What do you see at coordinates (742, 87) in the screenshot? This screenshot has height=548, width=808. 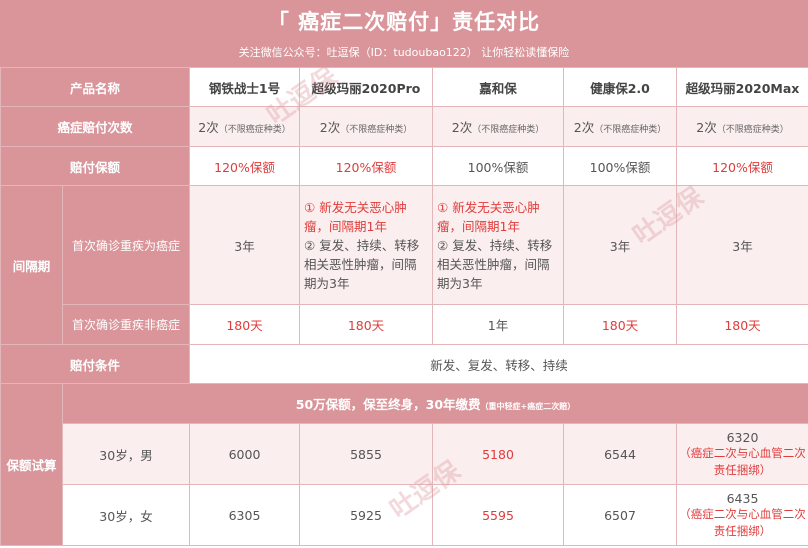 I see `product-name: 超级玛丽2020Max` at bounding box center [742, 87].